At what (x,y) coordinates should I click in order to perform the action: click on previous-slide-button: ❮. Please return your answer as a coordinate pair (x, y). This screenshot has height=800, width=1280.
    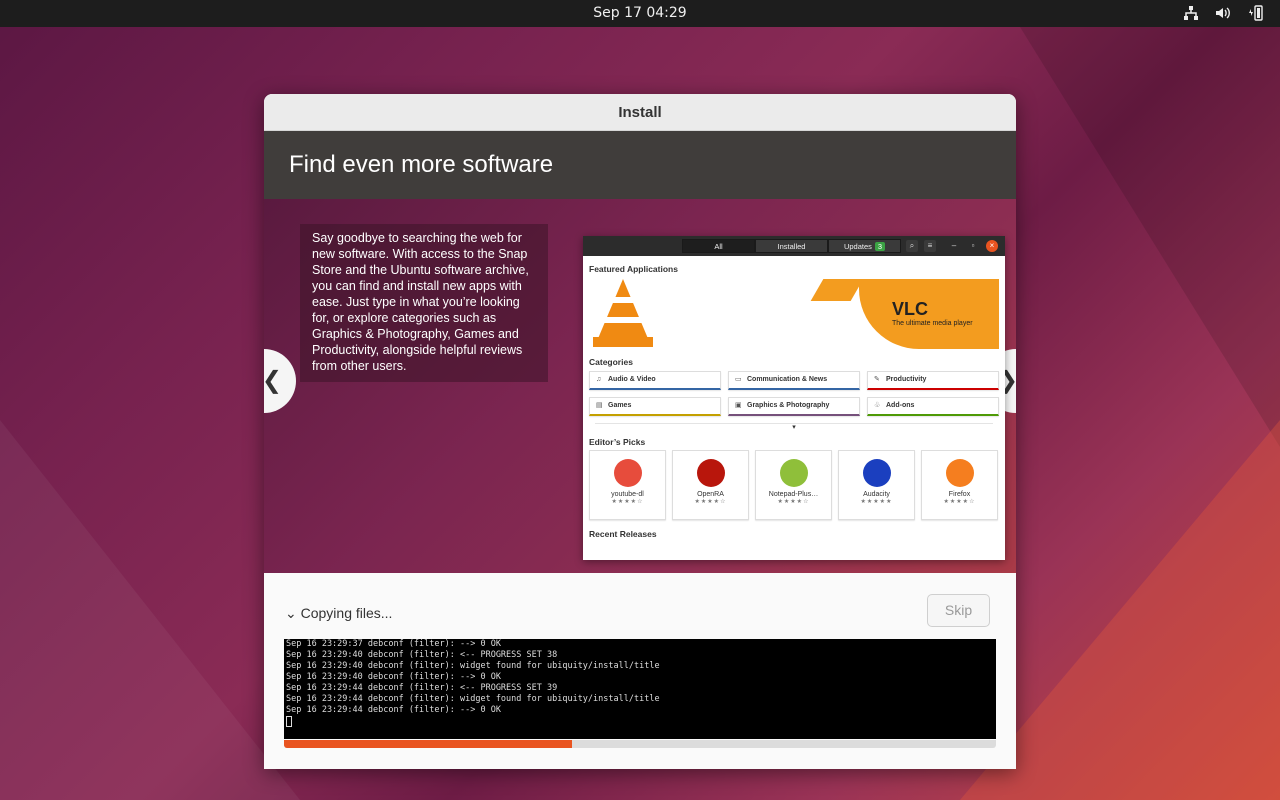
    Looking at the image, I should click on (280, 381).